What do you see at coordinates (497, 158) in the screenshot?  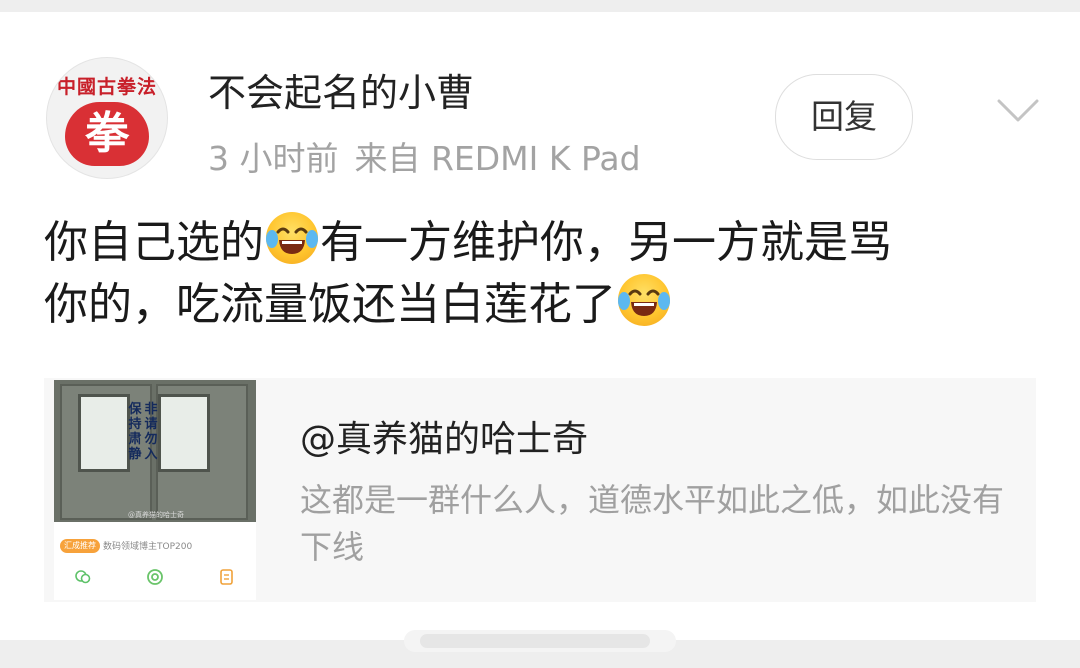 I see `post-source: 来自 REDMI K Pad` at bounding box center [497, 158].